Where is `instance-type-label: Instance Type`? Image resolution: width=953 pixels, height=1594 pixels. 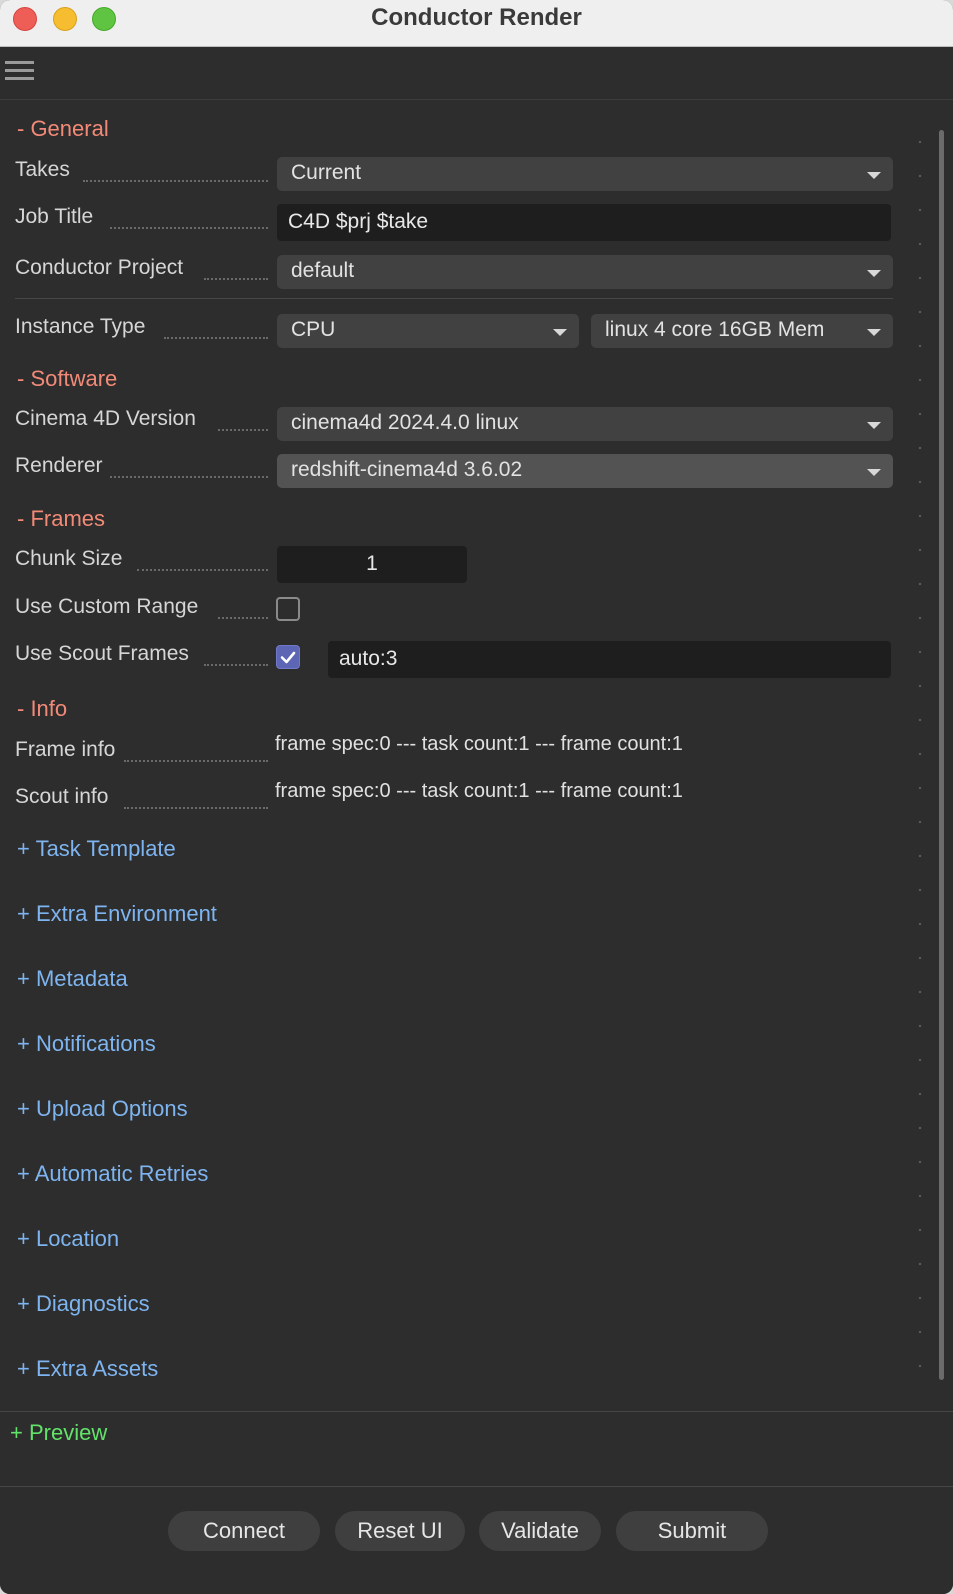 instance-type-label: Instance Type is located at coordinates (80, 326).